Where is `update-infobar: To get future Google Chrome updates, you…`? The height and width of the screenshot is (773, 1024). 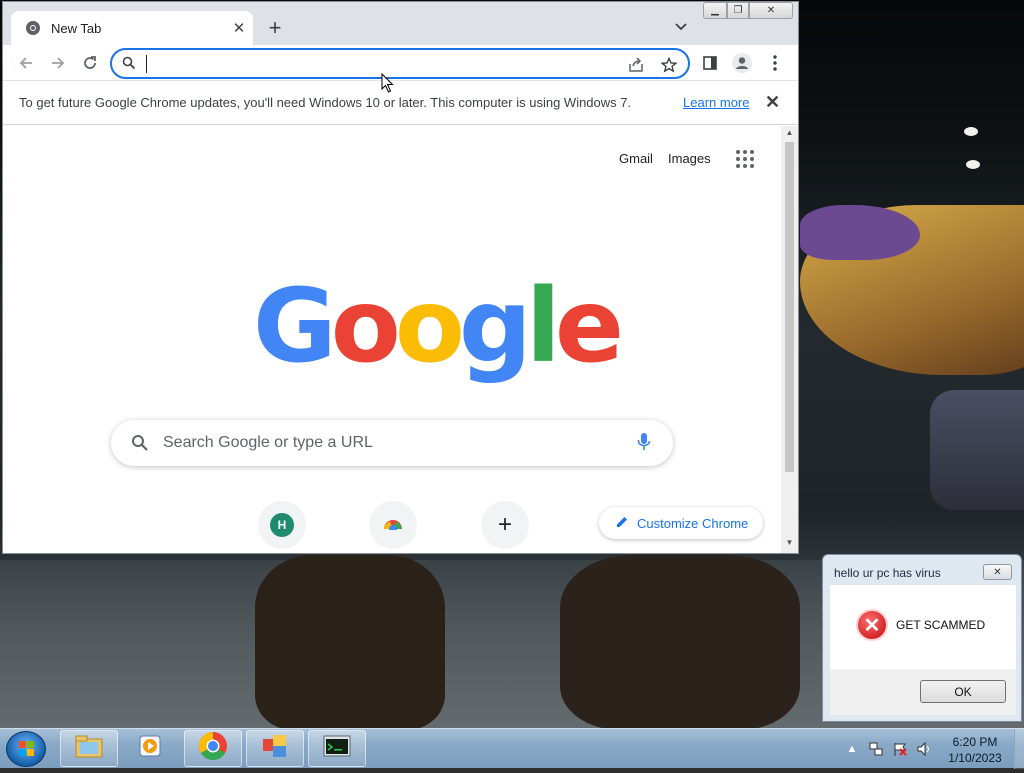
update-infobar: To get future Google Chrome updates, you… is located at coordinates (400, 103).